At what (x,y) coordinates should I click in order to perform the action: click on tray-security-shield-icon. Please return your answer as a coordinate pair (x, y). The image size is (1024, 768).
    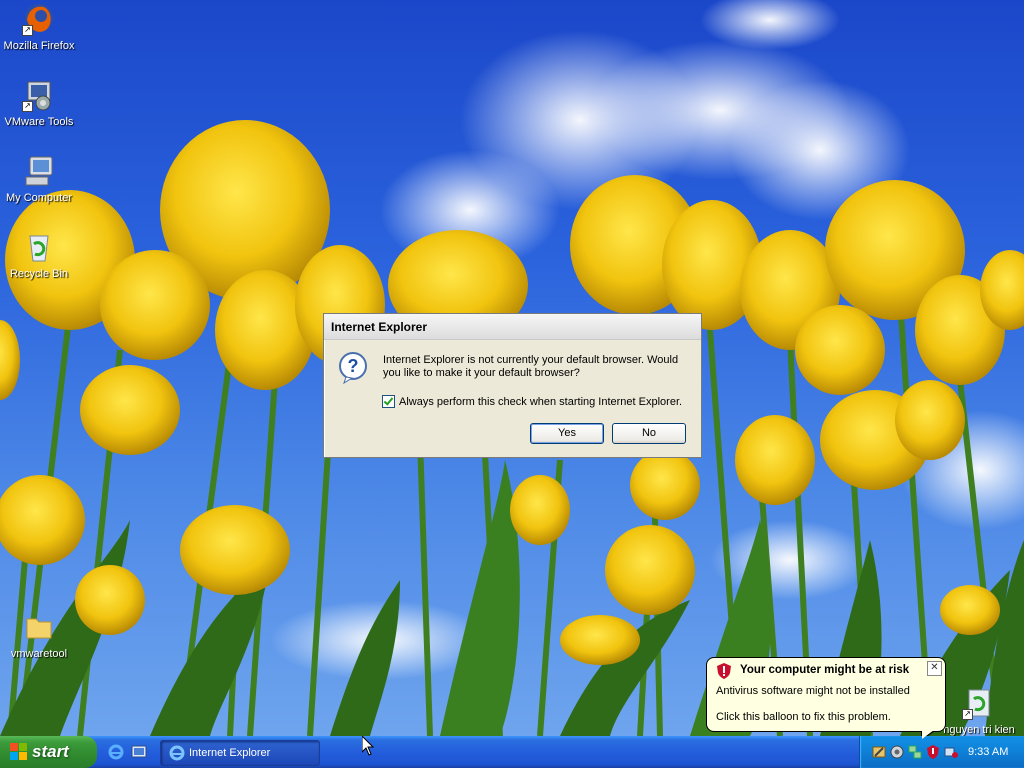
    Looking at the image, I should click on (933, 752).